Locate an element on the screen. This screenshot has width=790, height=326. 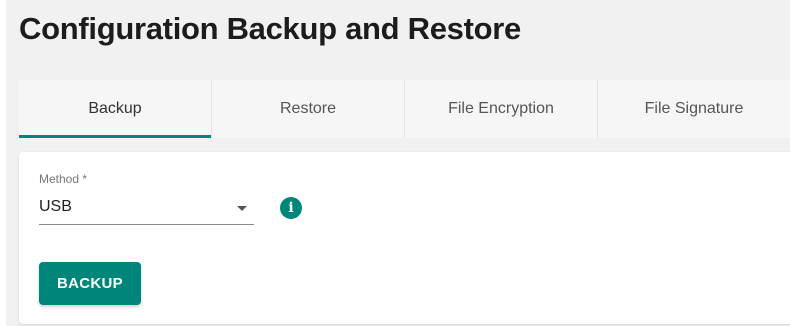
chevron-down-icon is located at coordinates (242, 208).